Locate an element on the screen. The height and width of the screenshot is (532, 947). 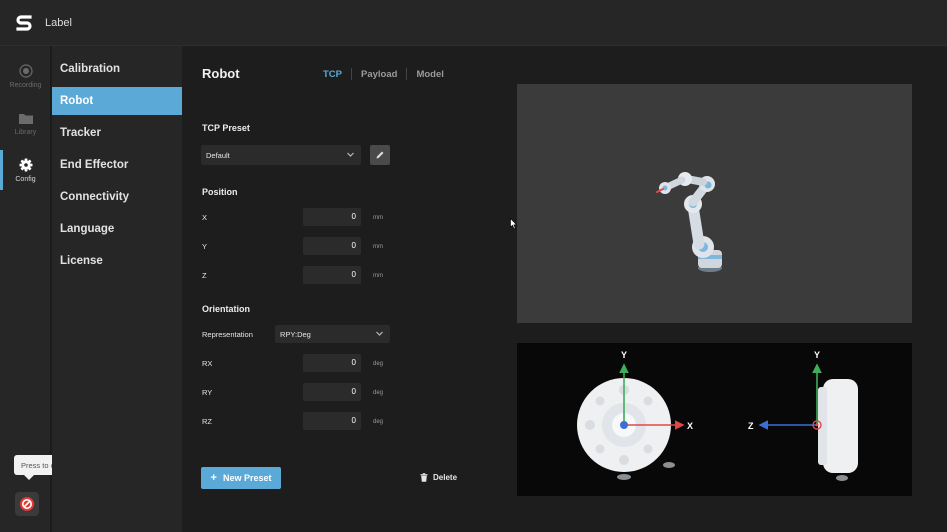
app-logo is located at coordinates (24, 23).